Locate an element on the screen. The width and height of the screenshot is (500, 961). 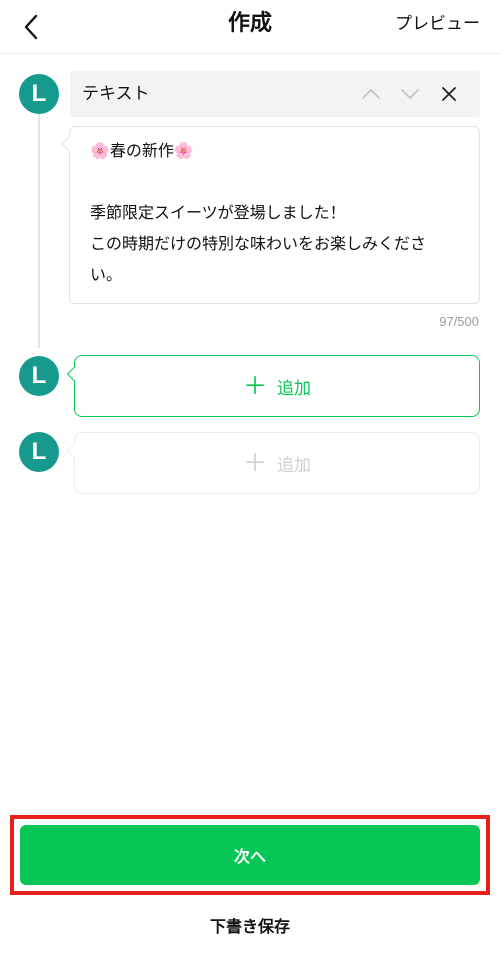
timeline-line is located at coordinates (39, 228).